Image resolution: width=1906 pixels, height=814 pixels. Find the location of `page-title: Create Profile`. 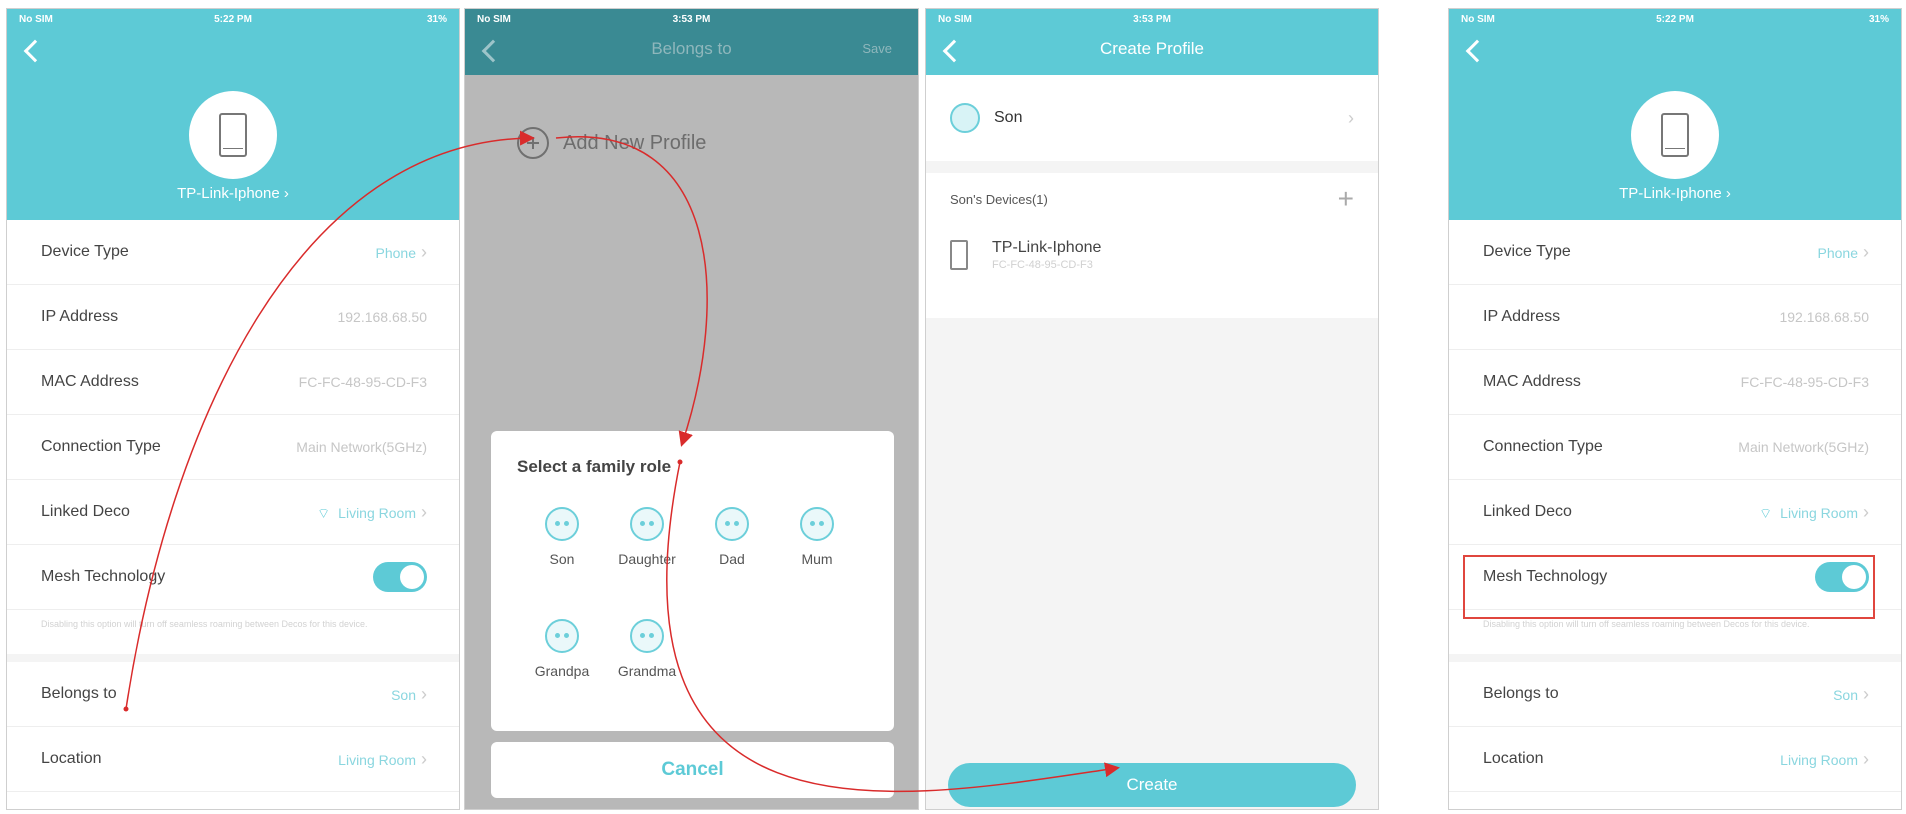

page-title: Create Profile is located at coordinates (1152, 48).